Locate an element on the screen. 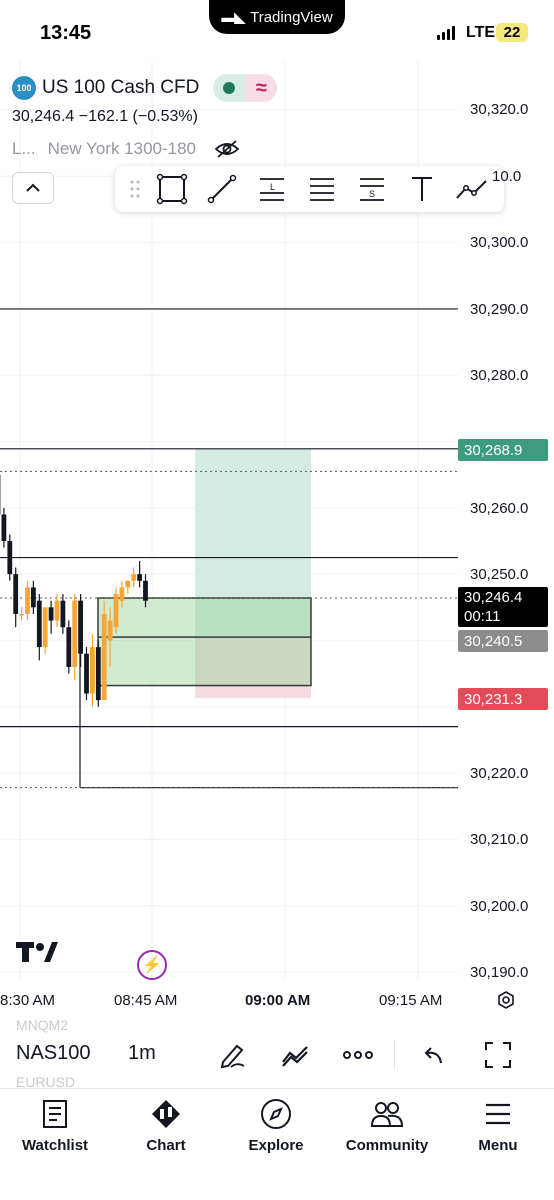 This screenshot has width=554, height=1200. bottom-tab-bar: Watchlist Chart Explore Community Menu is located at coordinates (277, 1144).